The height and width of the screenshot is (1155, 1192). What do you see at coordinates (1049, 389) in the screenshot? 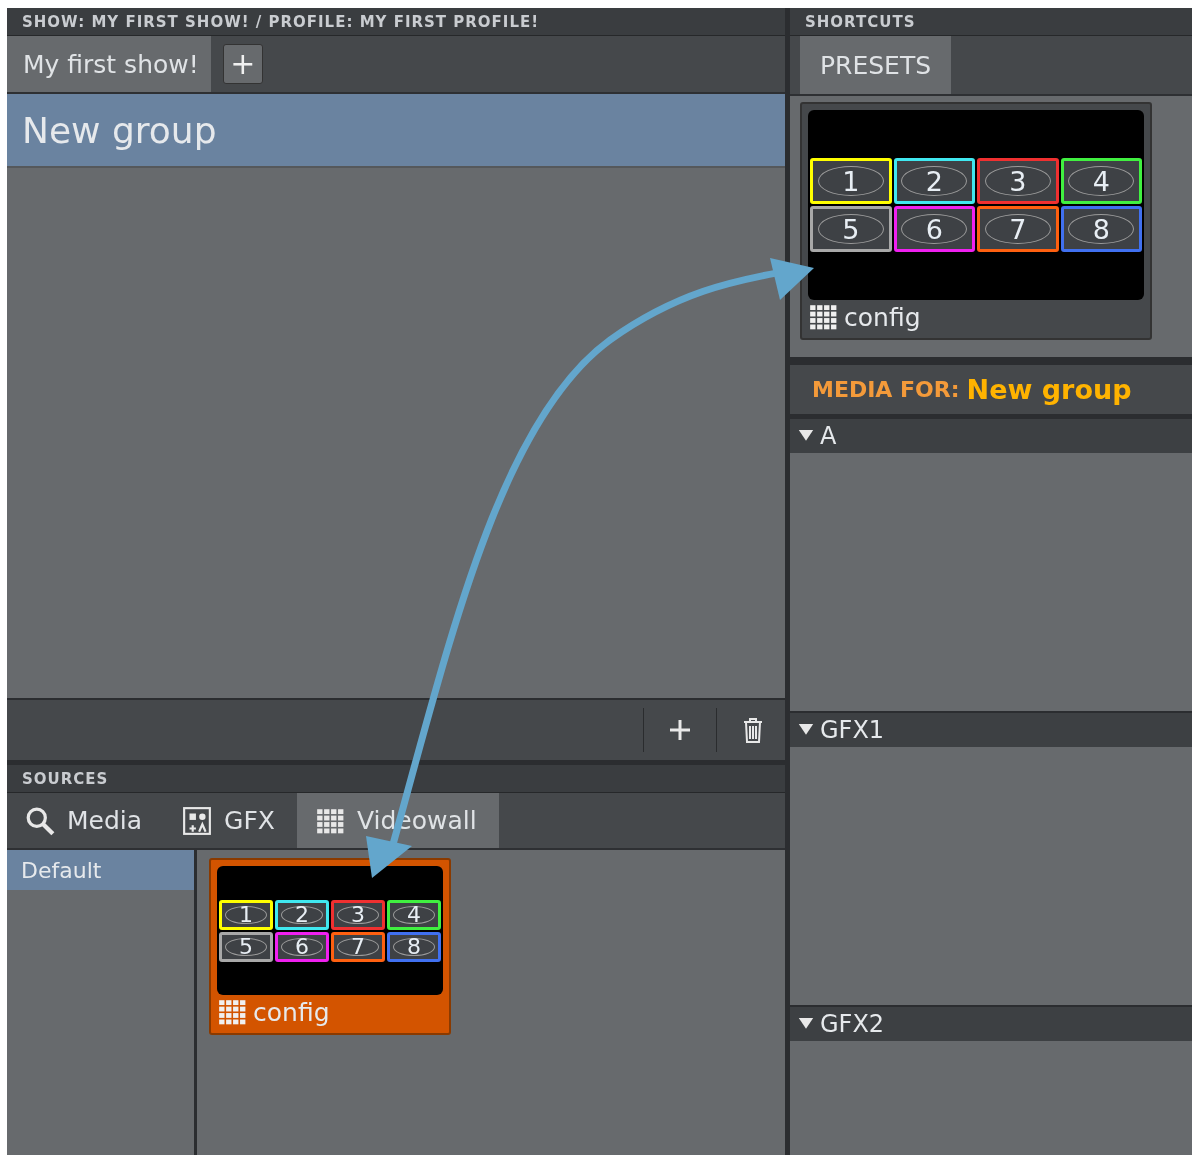
I see `media-group-name: New group` at bounding box center [1049, 389].